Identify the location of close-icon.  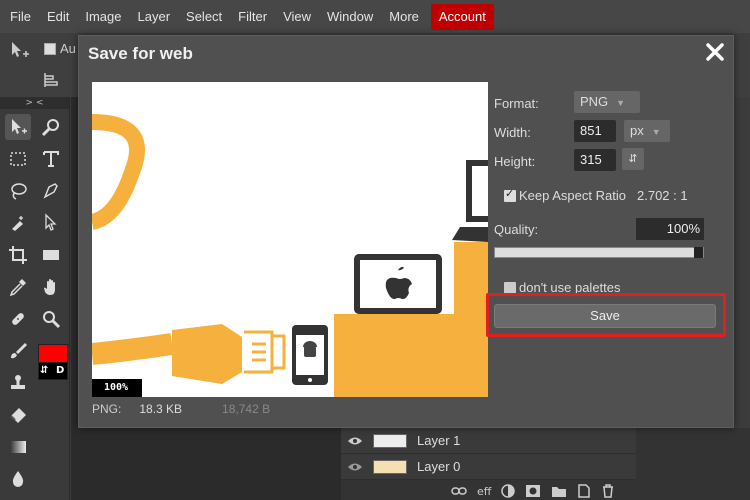
(715, 52).